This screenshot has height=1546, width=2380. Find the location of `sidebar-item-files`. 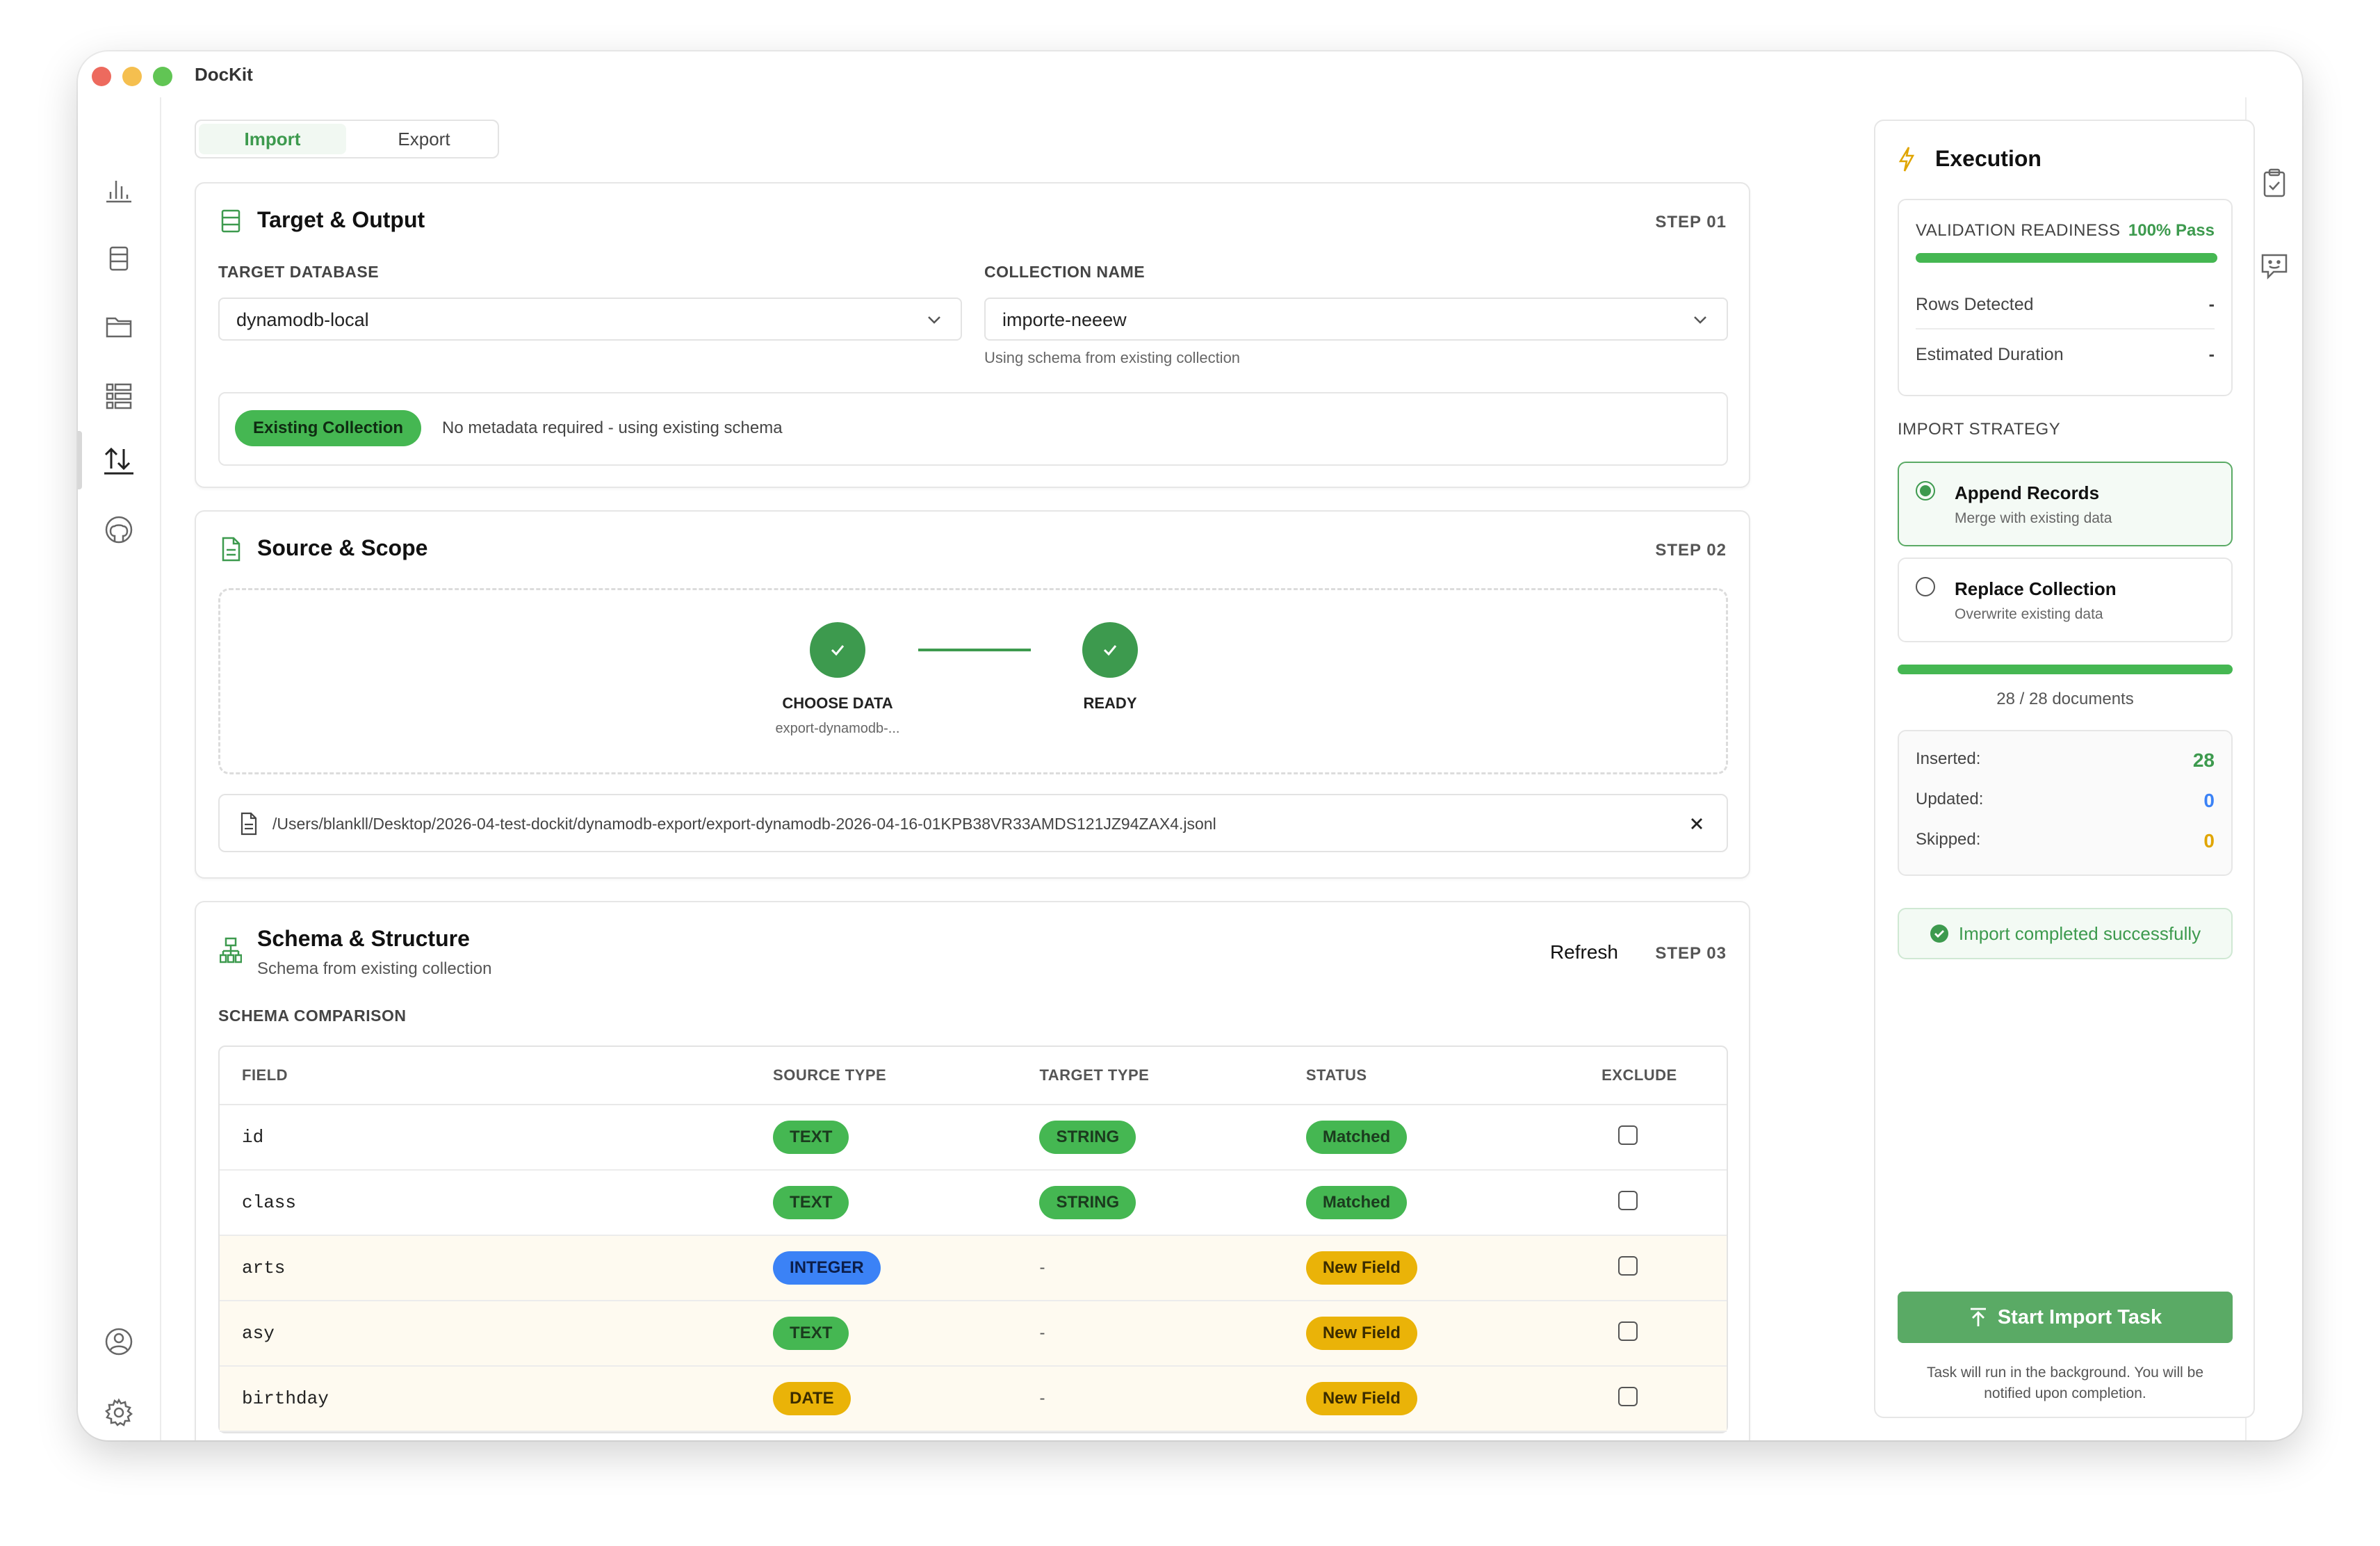

sidebar-item-files is located at coordinates (119, 327).